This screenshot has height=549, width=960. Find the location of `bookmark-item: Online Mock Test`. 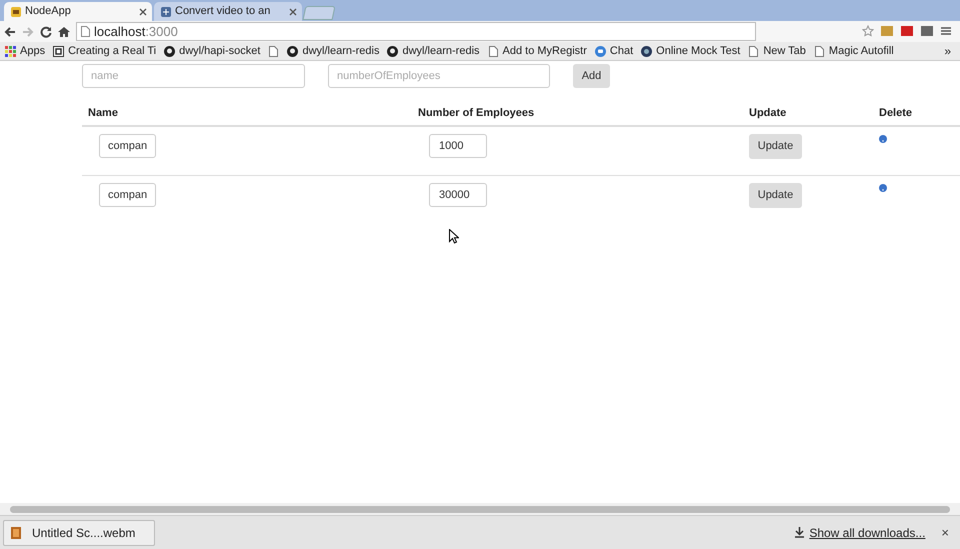

bookmark-item: Online Mock Test is located at coordinates (690, 51).